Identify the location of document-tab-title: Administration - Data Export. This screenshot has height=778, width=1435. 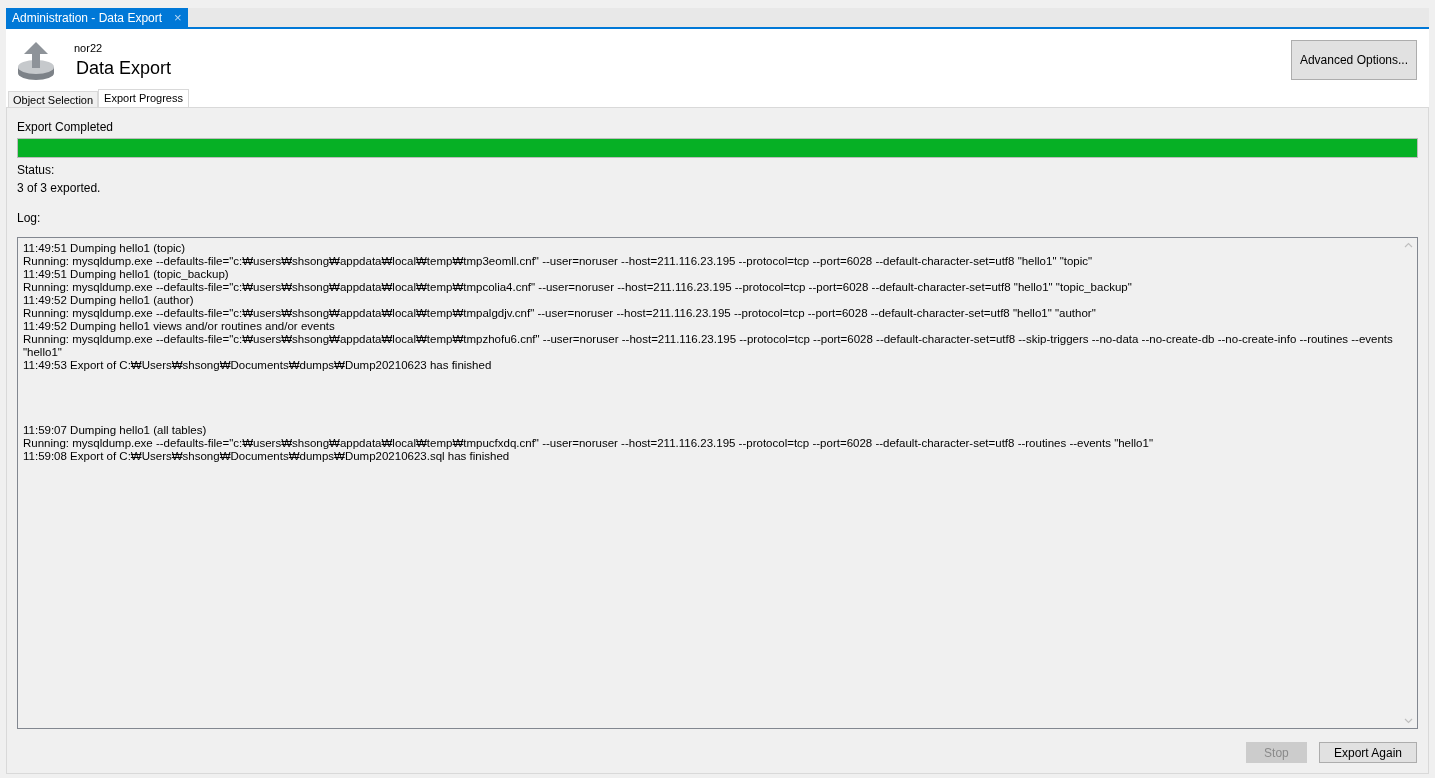
(87, 18).